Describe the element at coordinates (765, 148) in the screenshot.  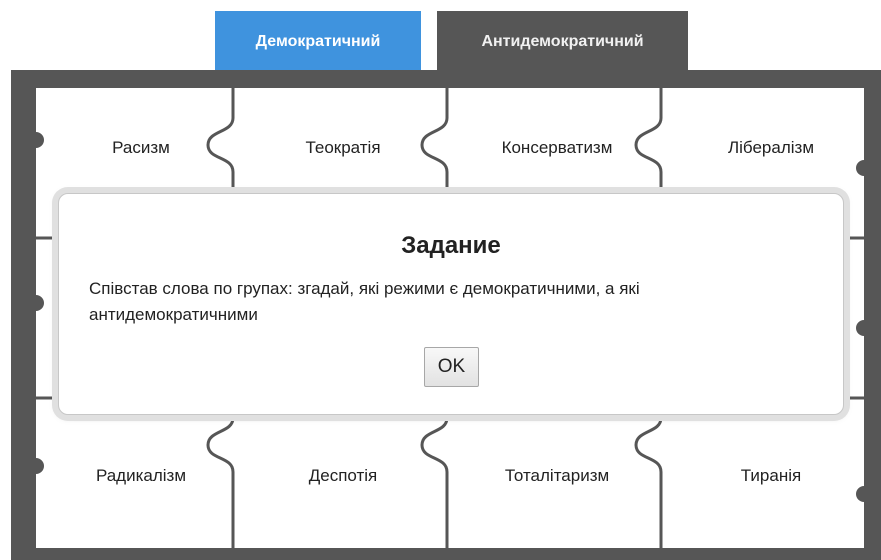
I see `word-liberalizm: Лібералізм` at that location.